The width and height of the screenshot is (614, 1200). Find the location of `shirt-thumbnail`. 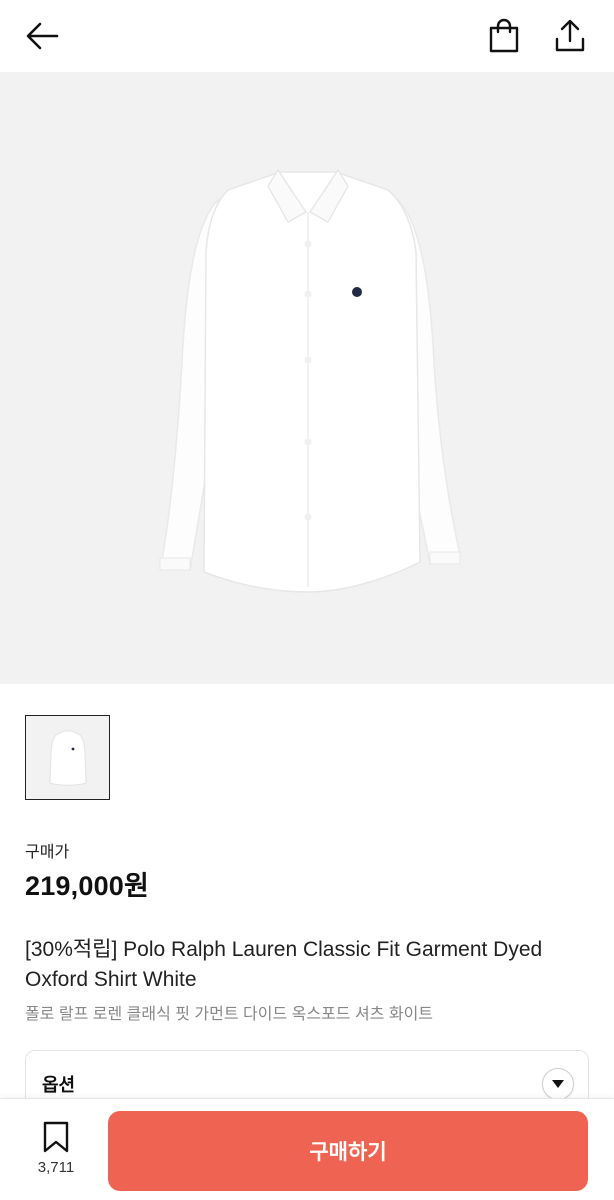

shirt-thumbnail is located at coordinates (67, 758).